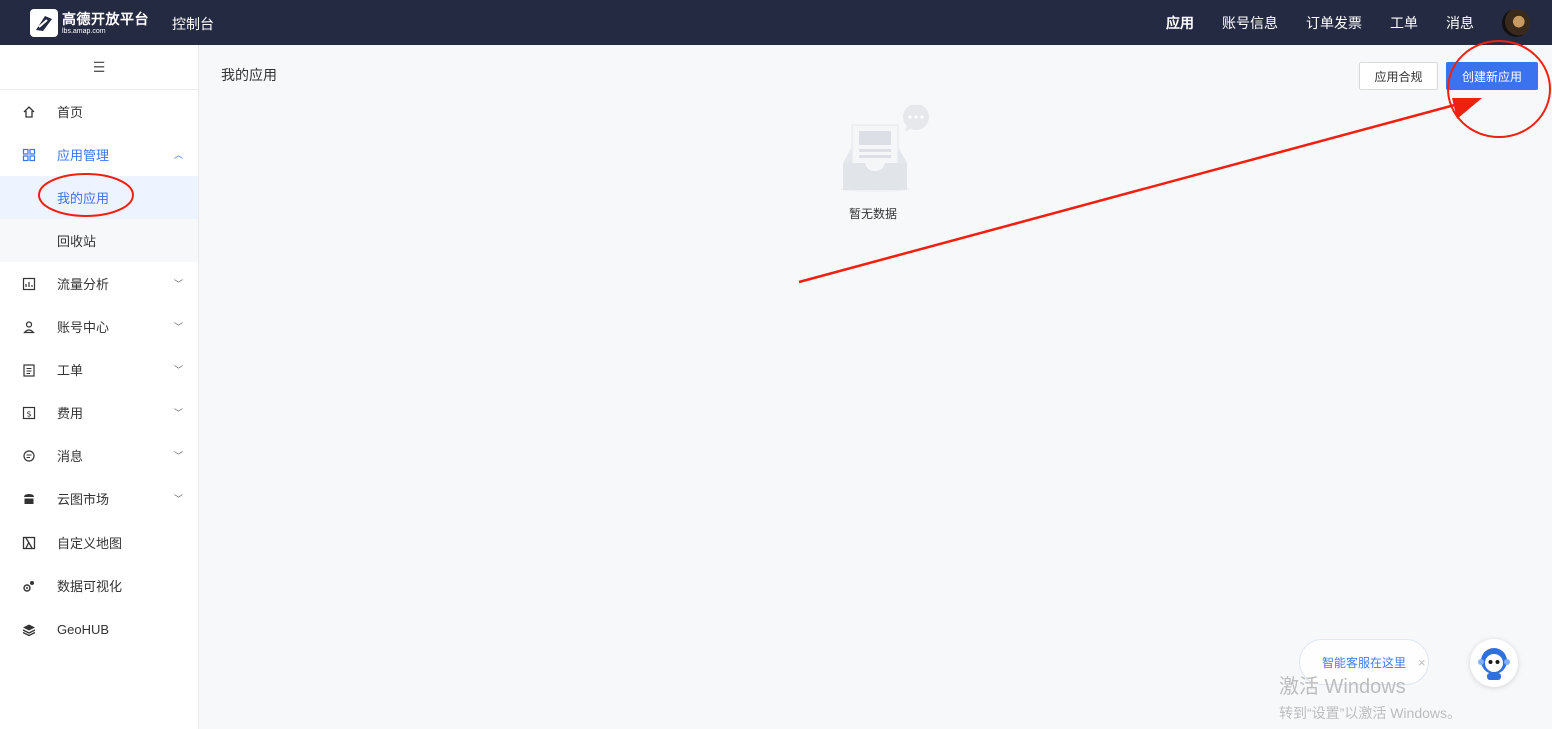  What do you see at coordinates (70, 456) in the screenshot?
I see `sidebar-item-label: 消息` at bounding box center [70, 456].